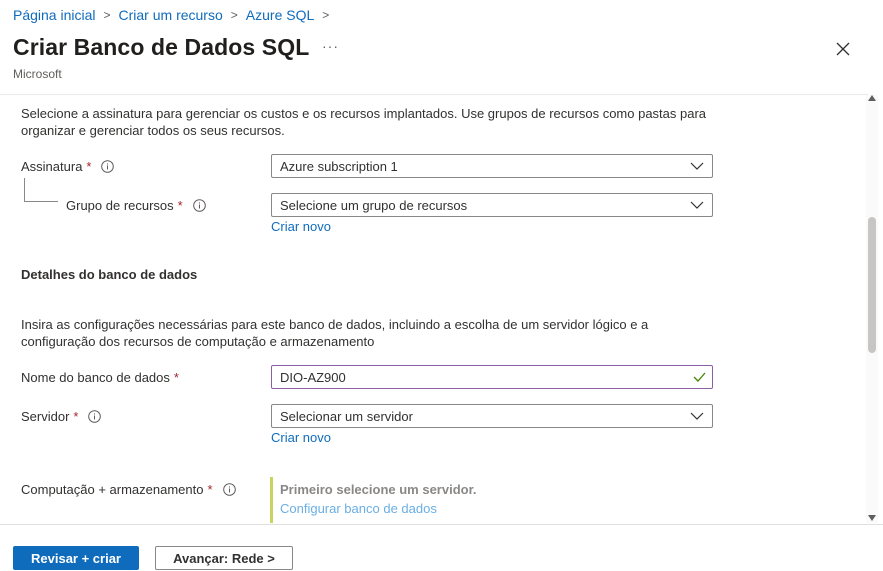 This screenshot has height=571, width=883. I want to click on create-server-link: Criar novo, so click(301, 437).